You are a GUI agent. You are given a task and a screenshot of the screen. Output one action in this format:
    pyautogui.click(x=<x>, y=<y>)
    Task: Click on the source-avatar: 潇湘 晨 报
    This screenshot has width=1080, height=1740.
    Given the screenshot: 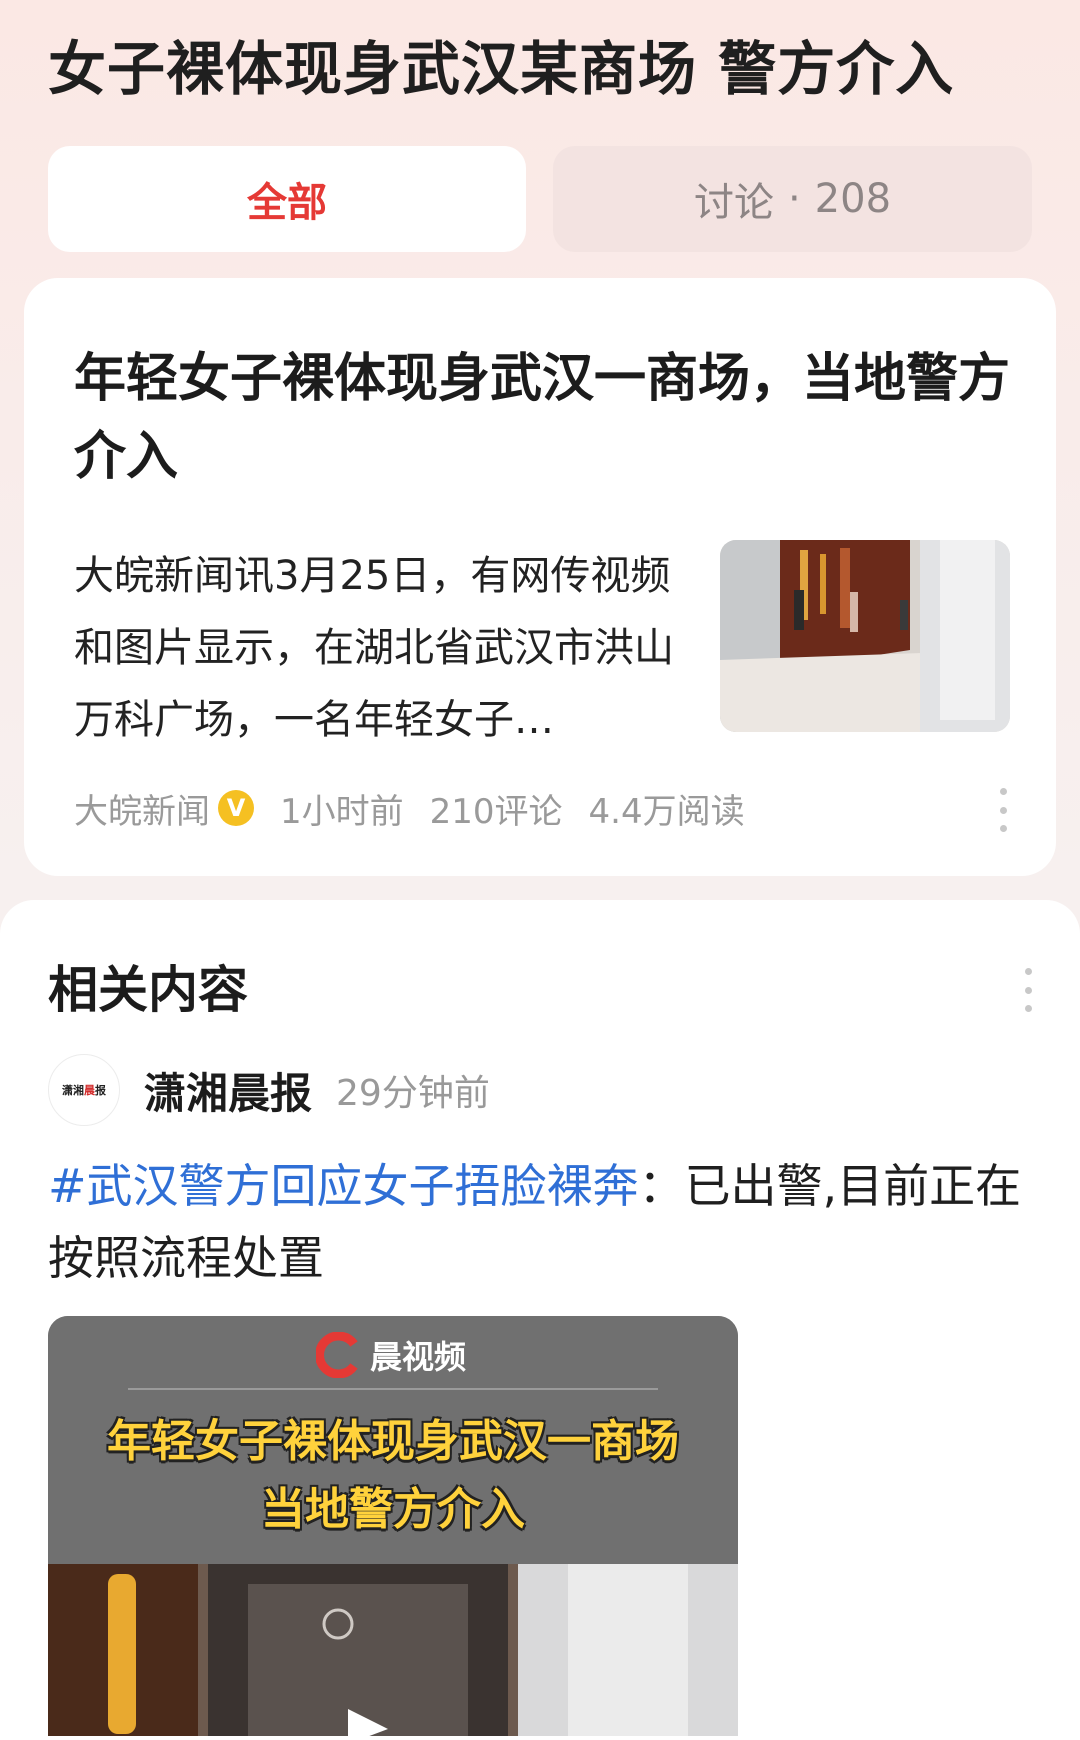 What is the action you would take?
    pyautogui.click(x=84, y=1090)
    